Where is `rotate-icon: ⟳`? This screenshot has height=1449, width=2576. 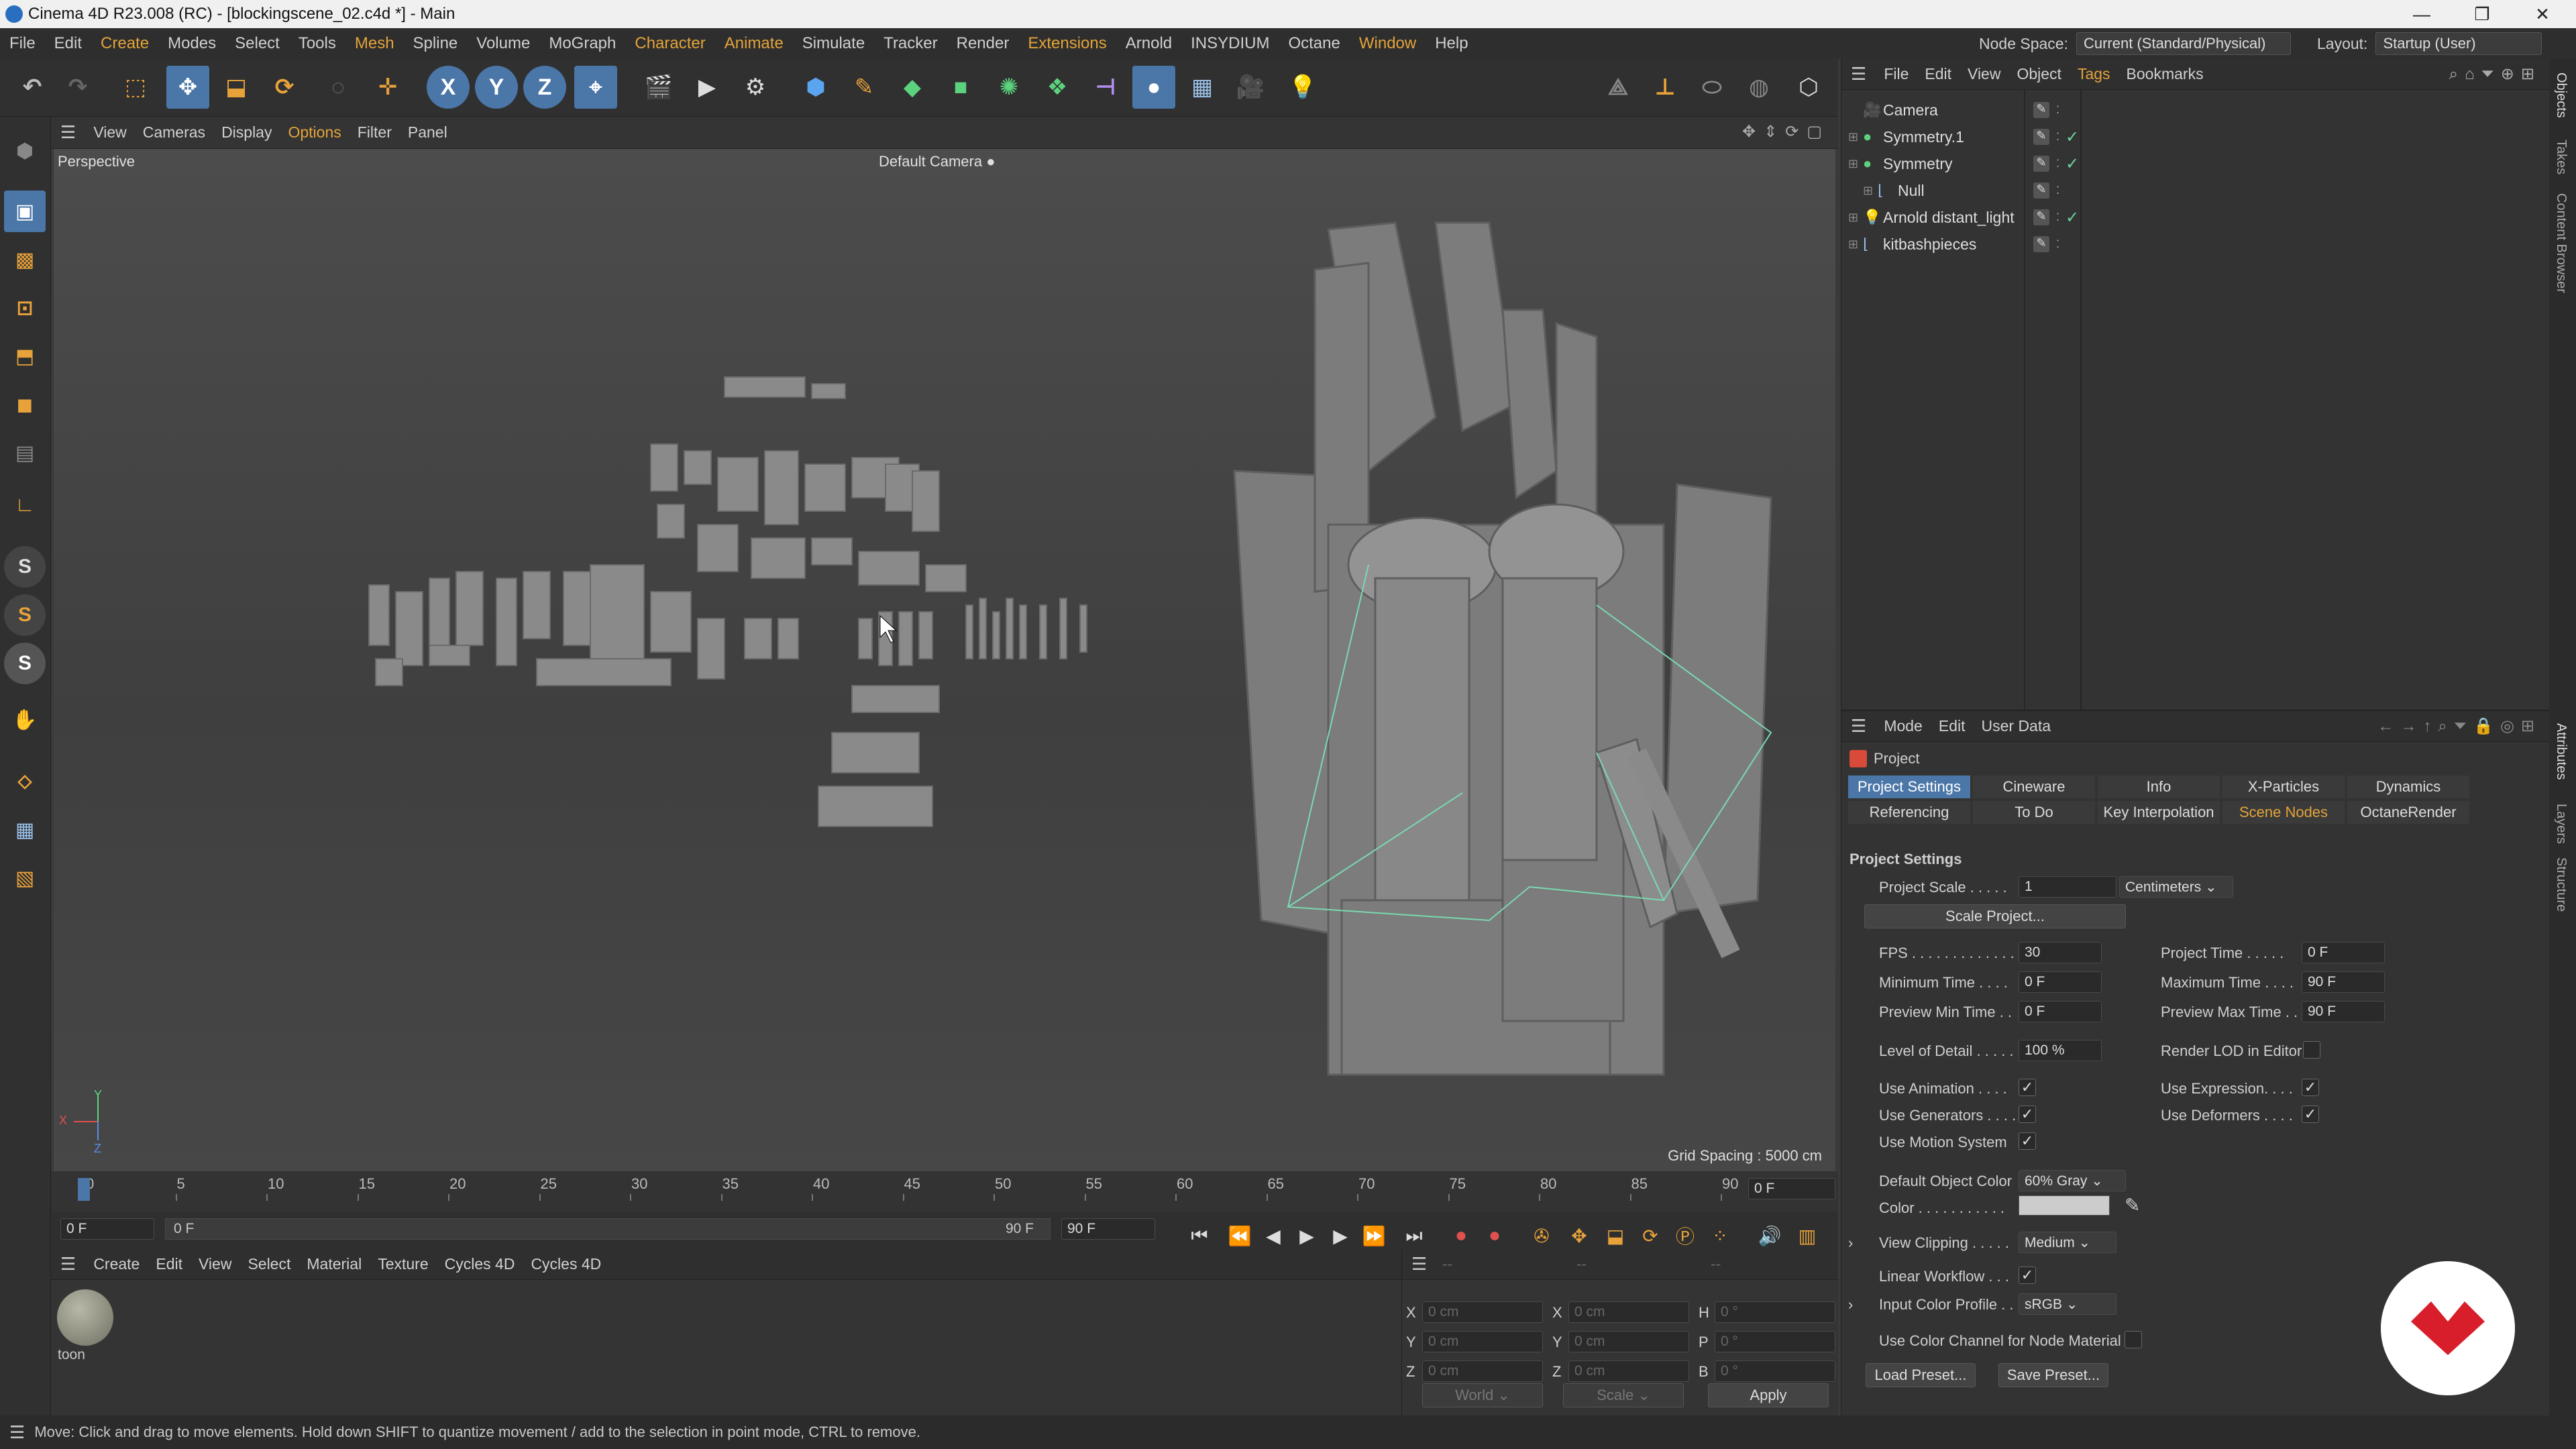 rotate-icon: ⟳ is located at coordinates (284, 87).